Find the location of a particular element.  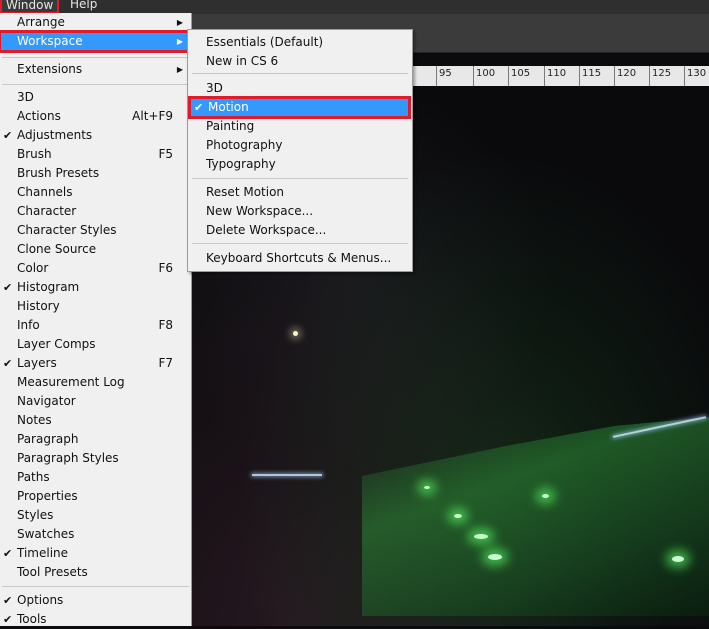

menu-item-label: Layers is located at coordinates (37, 363).